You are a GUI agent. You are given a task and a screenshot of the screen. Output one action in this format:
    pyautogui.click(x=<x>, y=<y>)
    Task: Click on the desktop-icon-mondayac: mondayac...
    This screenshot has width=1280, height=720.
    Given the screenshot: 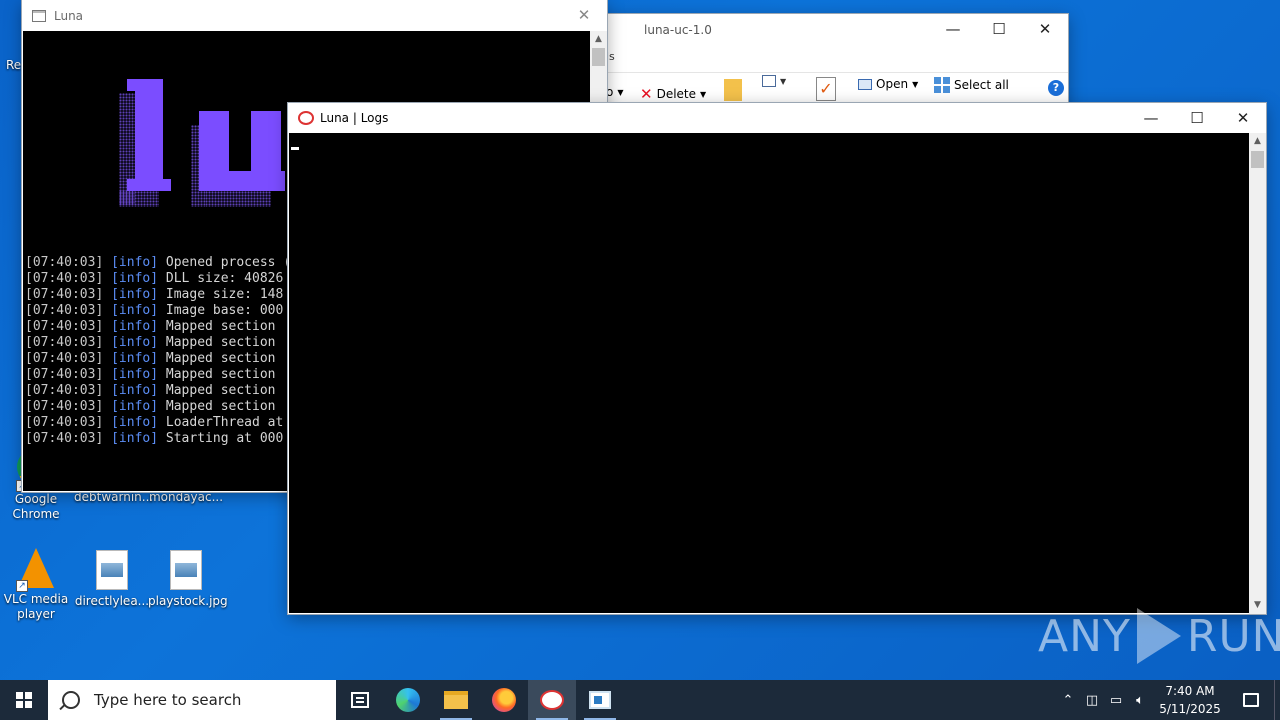 What is the action you would take?
    pyautogui.click(x=186, y=497)
    